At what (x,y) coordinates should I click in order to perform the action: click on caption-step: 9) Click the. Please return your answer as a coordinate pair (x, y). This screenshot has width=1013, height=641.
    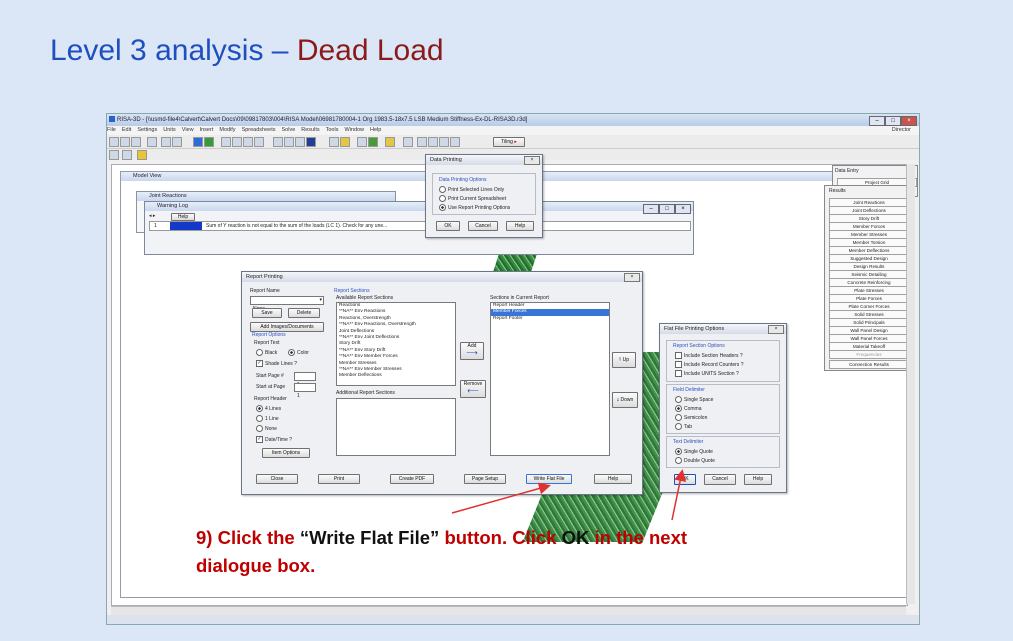
    Looking at the image, I should click on (248, 537).